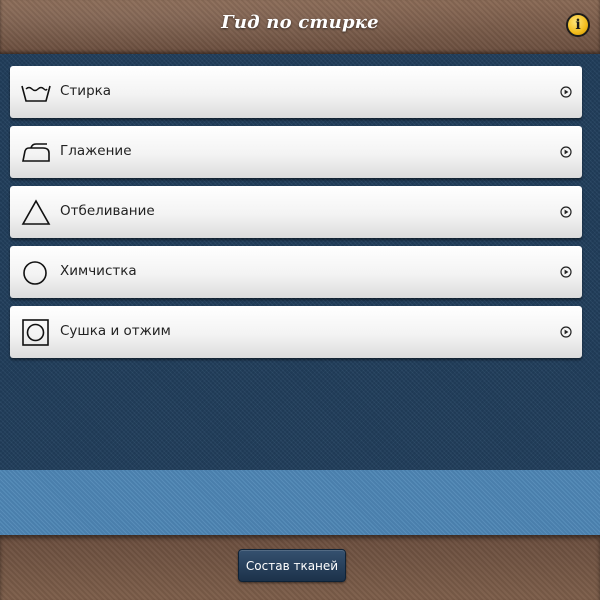 This screenshot has width=600, height=600. I want to click on header-bar: Гид по стирке i, so click(300, 27).